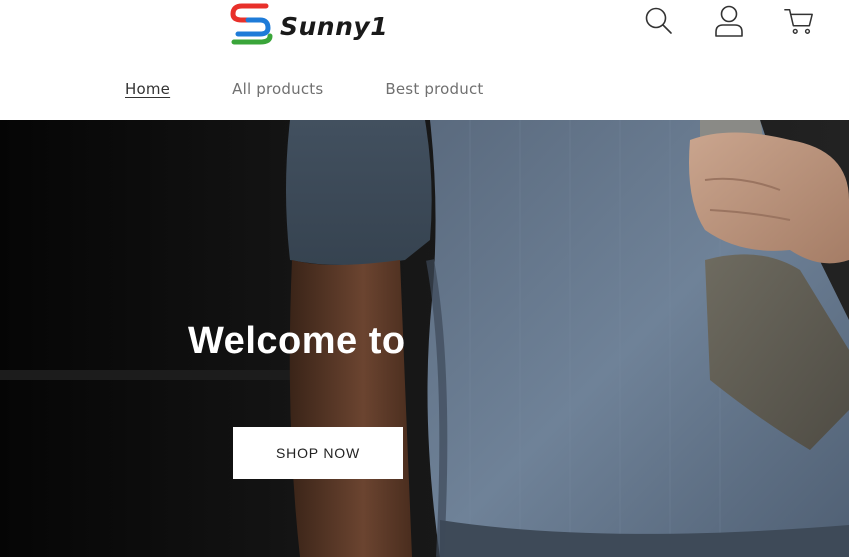  Describe the element at coordinates (277, 89) in the screenshot. I see `nav-item-all-products: All products` at that location.